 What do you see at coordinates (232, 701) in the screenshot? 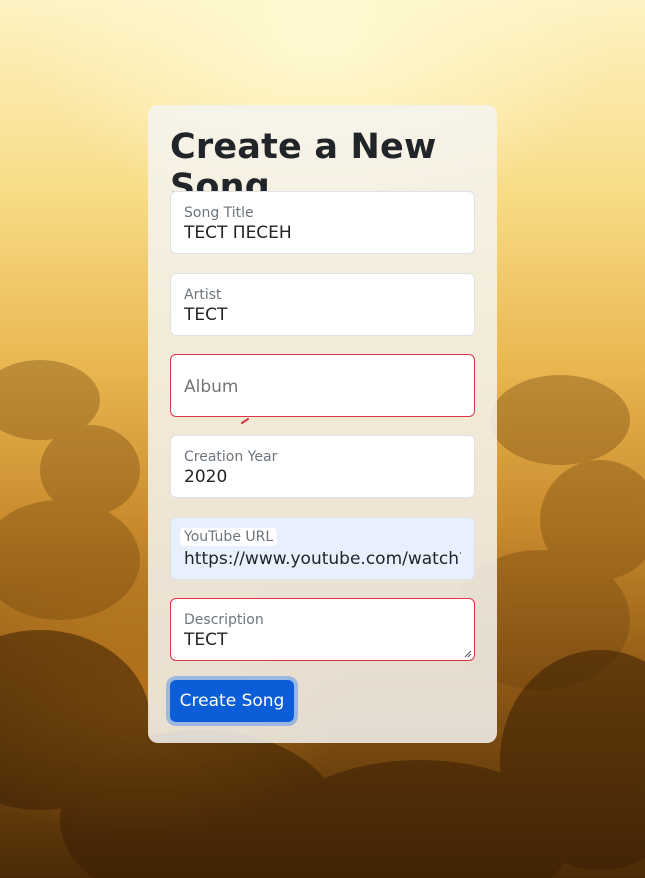
I see `create-song-button: Create Song` at bounding box center [232, 701].